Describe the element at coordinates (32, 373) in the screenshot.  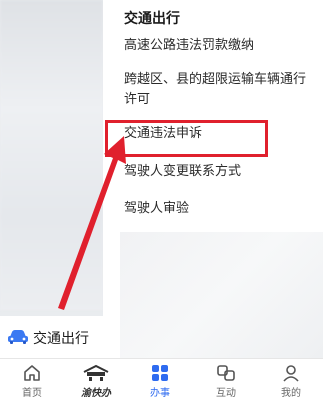
I see `home-icon` at that location.